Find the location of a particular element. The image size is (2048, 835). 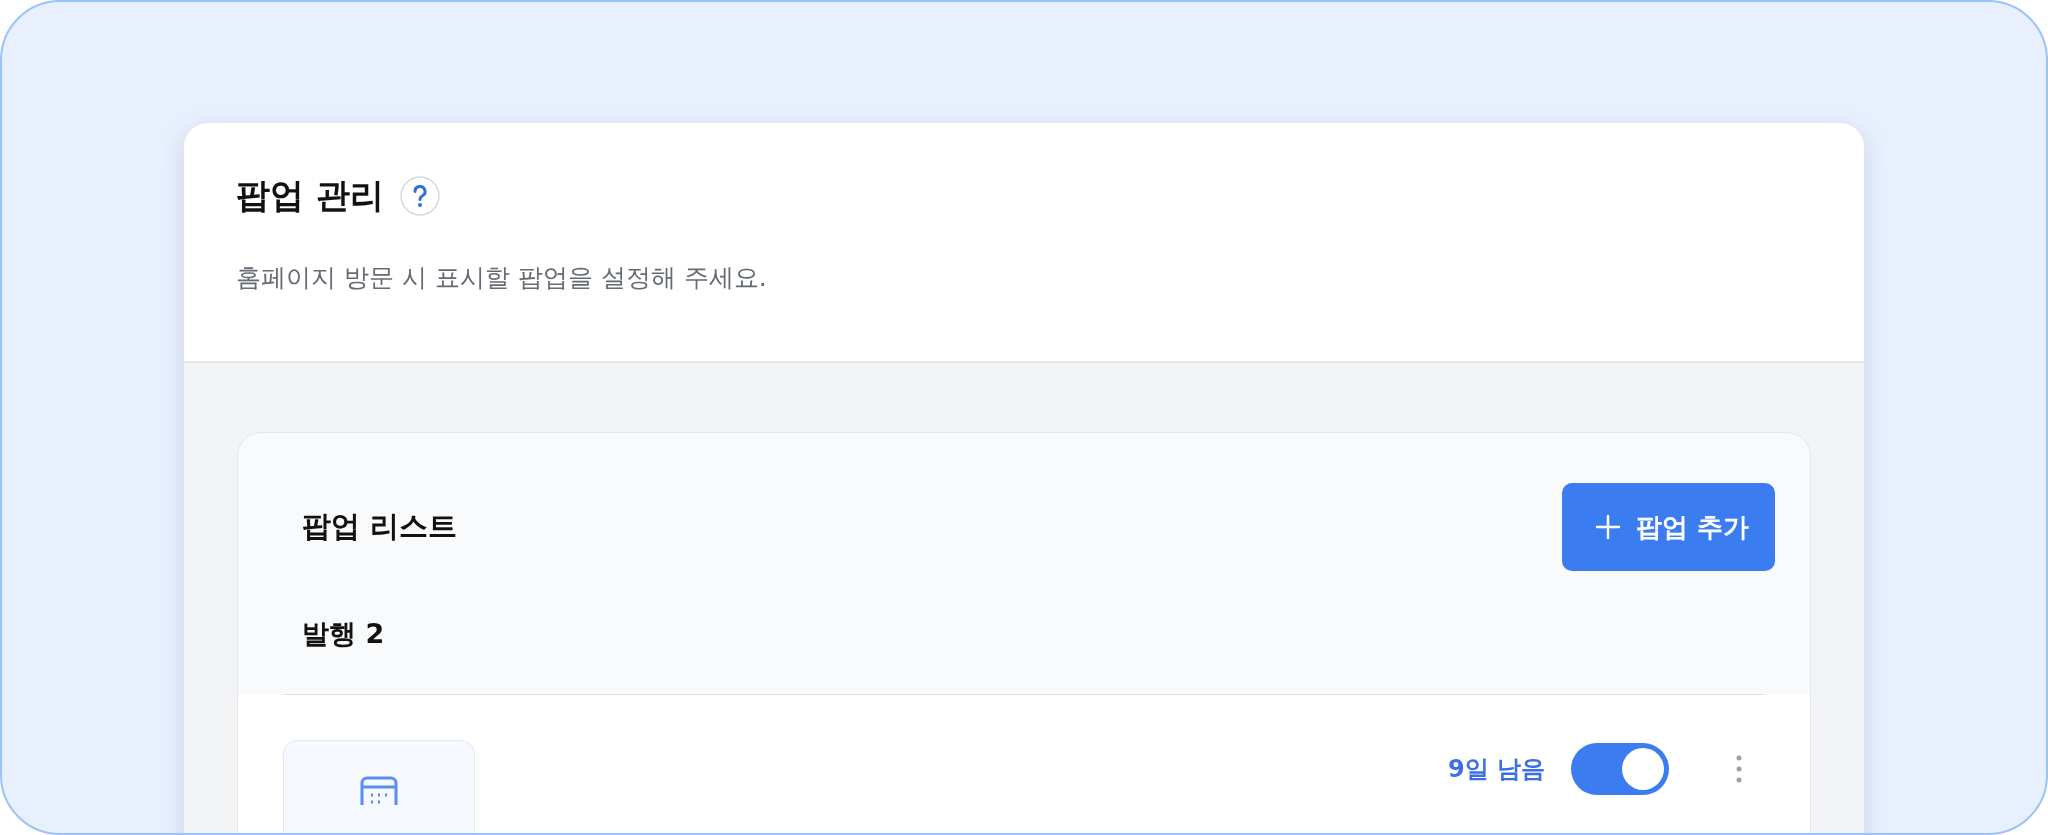

popup-thumbnail is located at coordinates (379, 786).